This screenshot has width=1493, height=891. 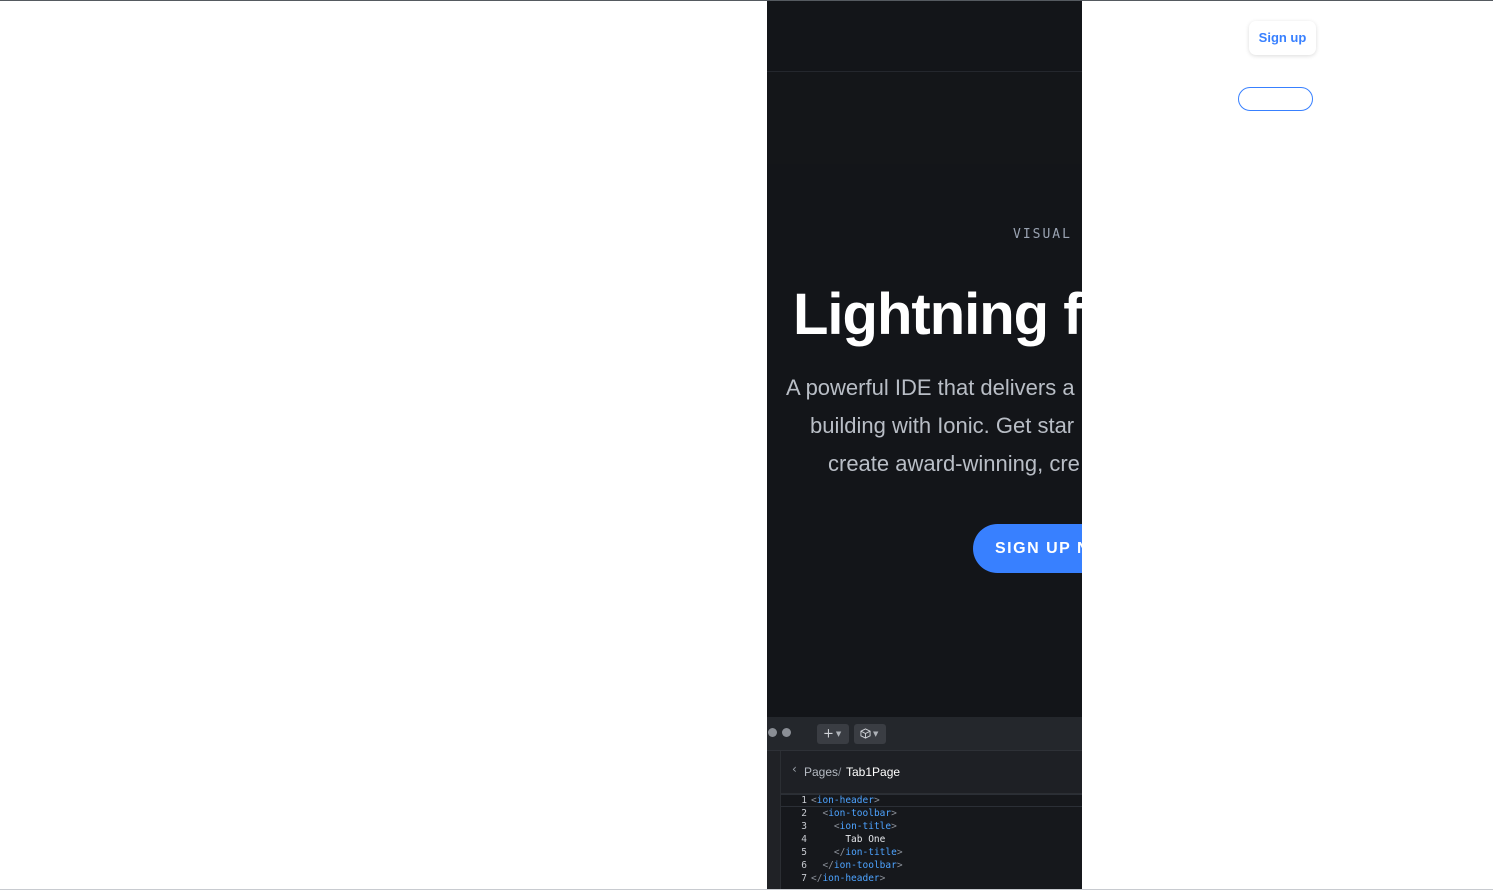 I want to click on code-text: <ion-title>, so click(x=854, y=826).